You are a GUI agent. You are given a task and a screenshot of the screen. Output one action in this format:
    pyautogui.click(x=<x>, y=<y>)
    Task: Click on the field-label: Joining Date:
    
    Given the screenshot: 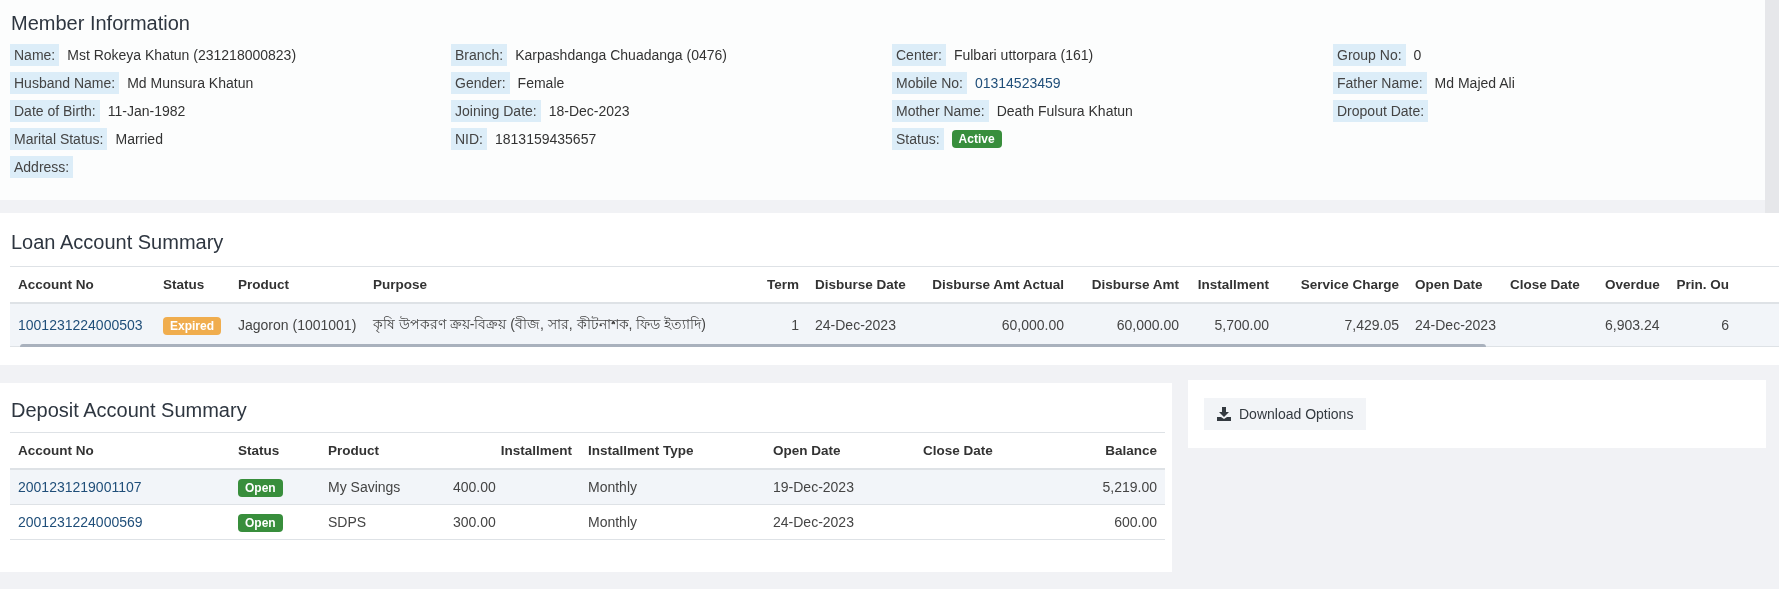 What is the action you would take?
    pyautogui.click(x=496, y=111)
    